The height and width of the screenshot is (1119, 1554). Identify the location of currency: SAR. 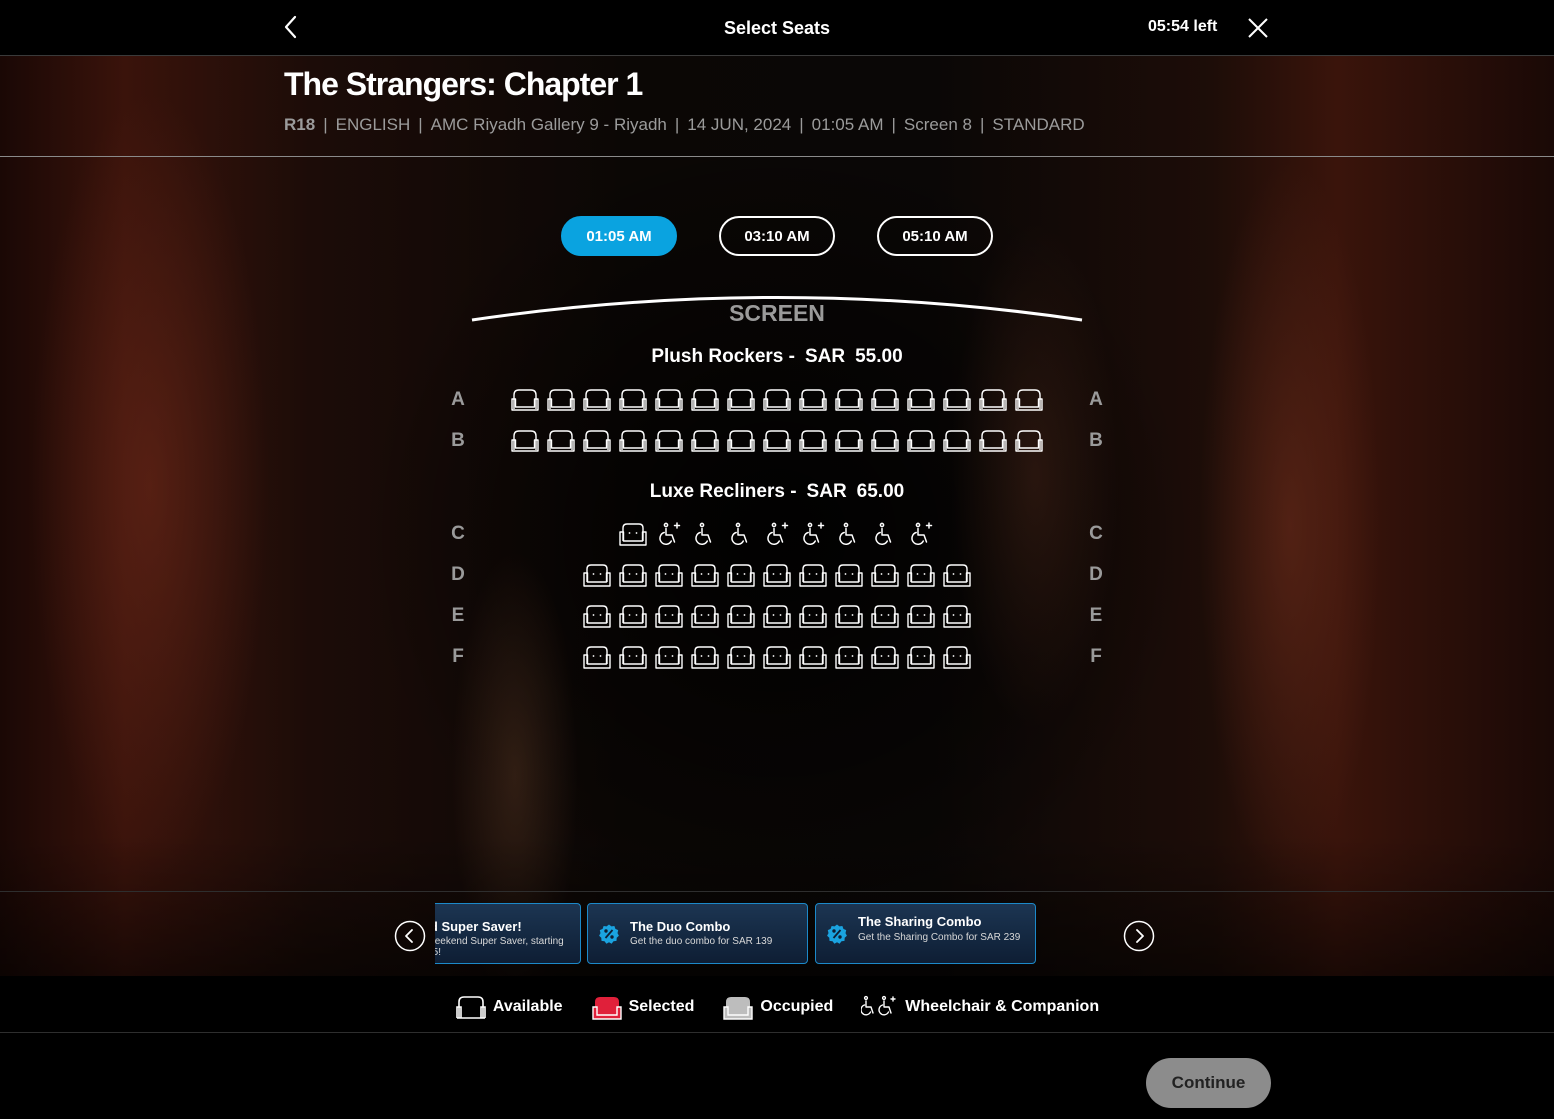
(826, 491).